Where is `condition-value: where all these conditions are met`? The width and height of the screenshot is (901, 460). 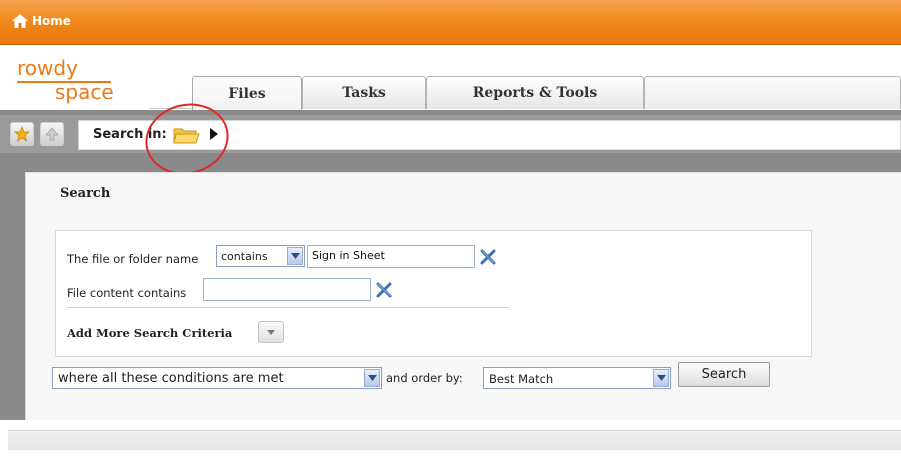 condition-value: where all these conditions are met is located at coordinates (171, 378).